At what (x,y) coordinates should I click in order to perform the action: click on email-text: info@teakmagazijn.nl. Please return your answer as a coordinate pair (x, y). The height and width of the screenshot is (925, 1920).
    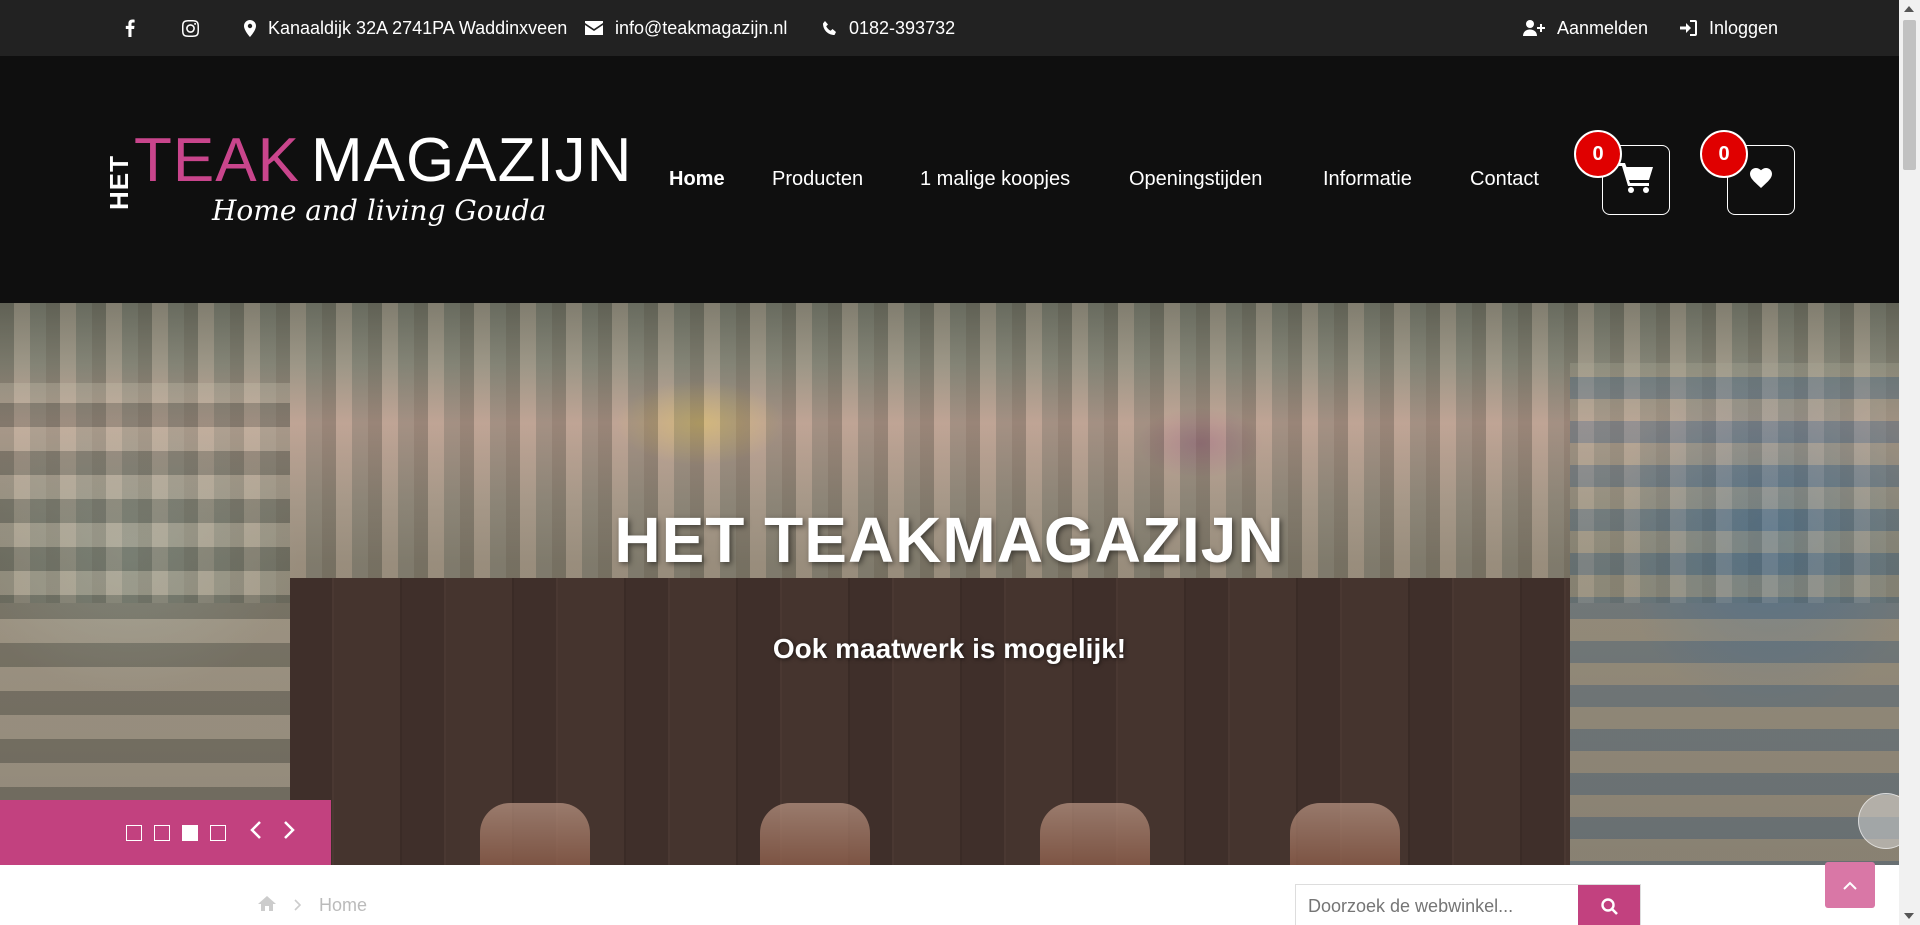
    Looking at the image, I should click on (701, 27).